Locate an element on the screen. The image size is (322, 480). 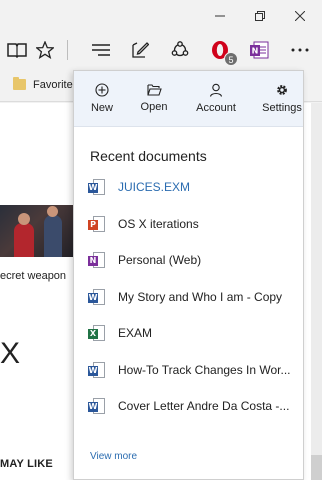
favorite-button is located at coordinates (45, 50).